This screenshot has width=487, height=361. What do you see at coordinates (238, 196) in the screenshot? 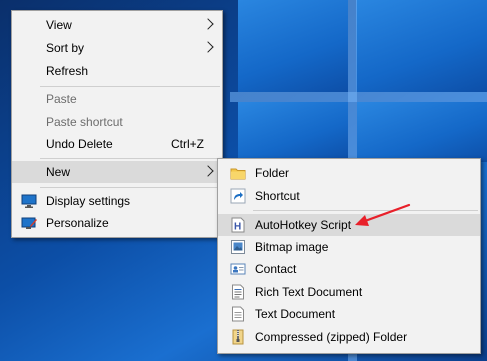
I see `shortcut-icon` at bounding box center [238, 196].